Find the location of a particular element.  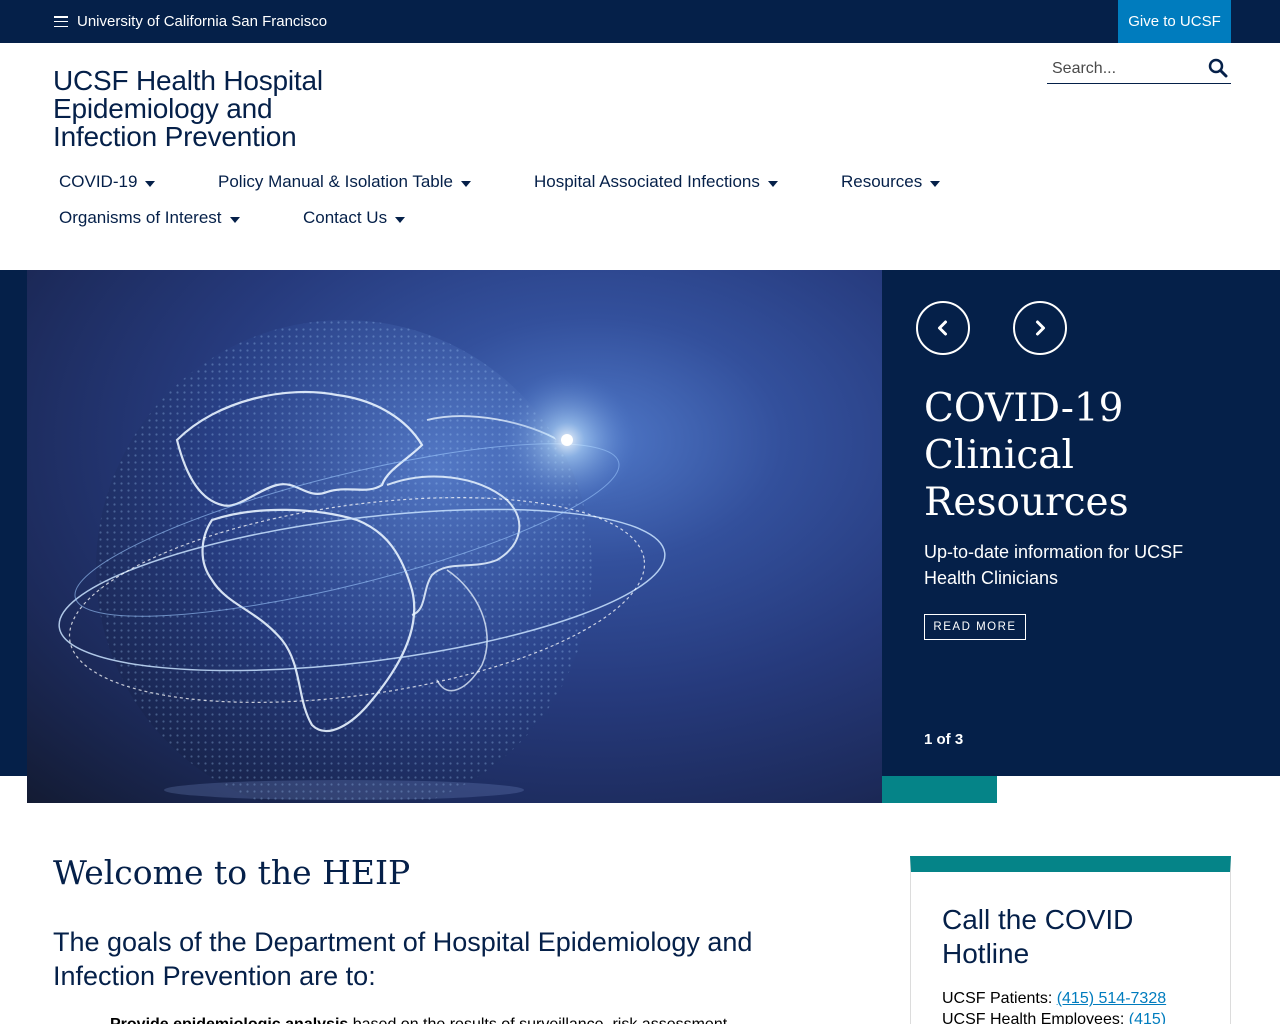

hero-accent-bar is located at coordinates (939, 789).